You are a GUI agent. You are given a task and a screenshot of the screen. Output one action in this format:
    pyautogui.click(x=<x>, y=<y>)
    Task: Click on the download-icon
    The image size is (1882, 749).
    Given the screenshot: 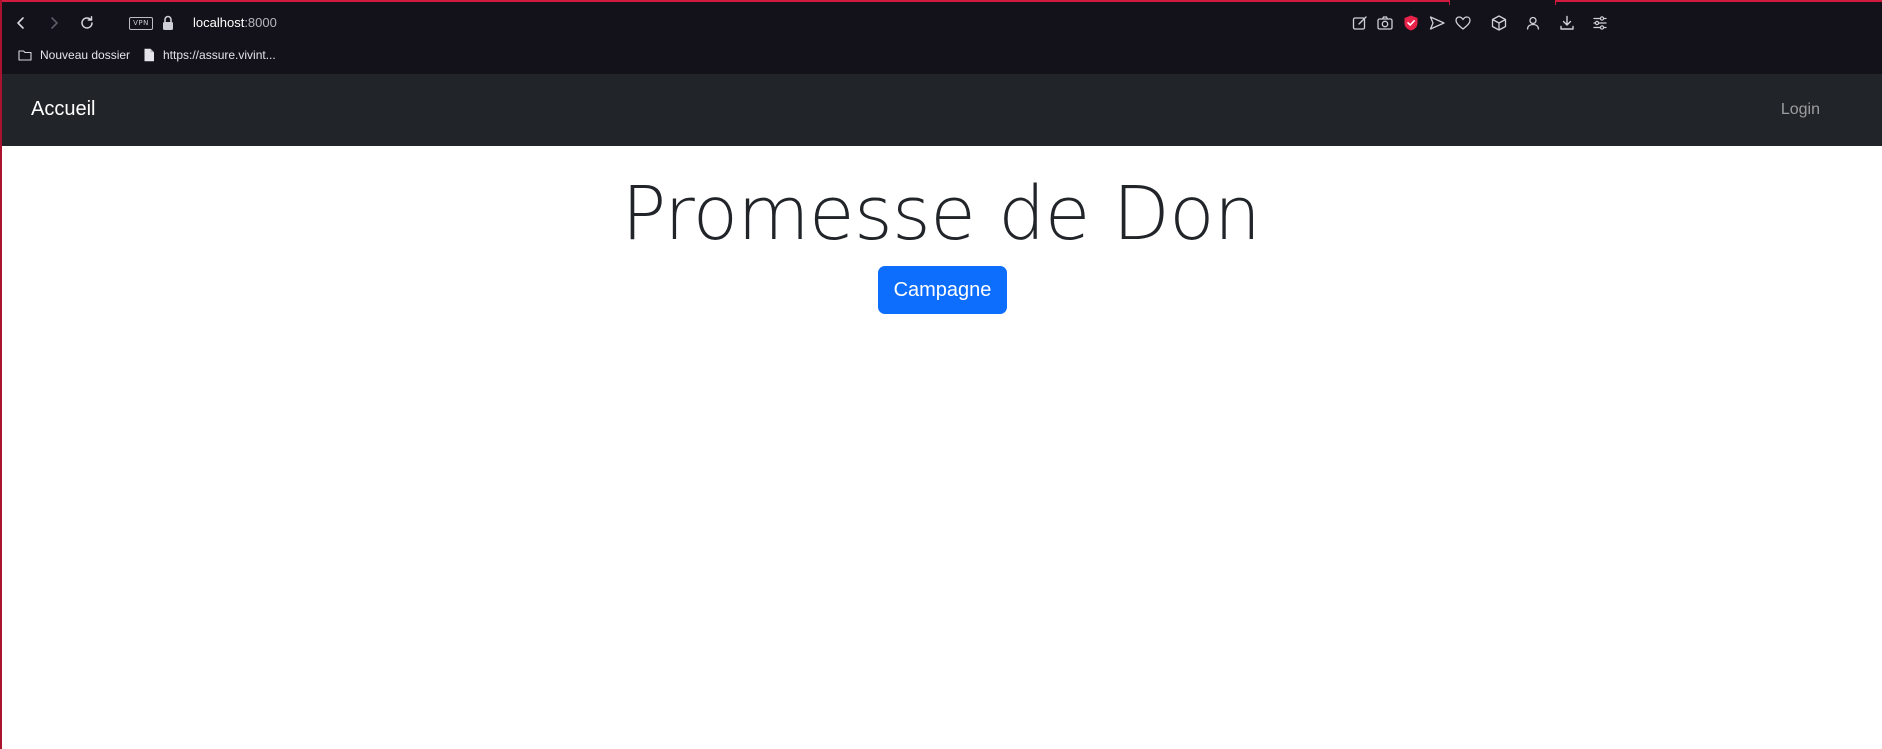 What is the action you would take?
    pyautogui.click(x=1567, y=23)
    